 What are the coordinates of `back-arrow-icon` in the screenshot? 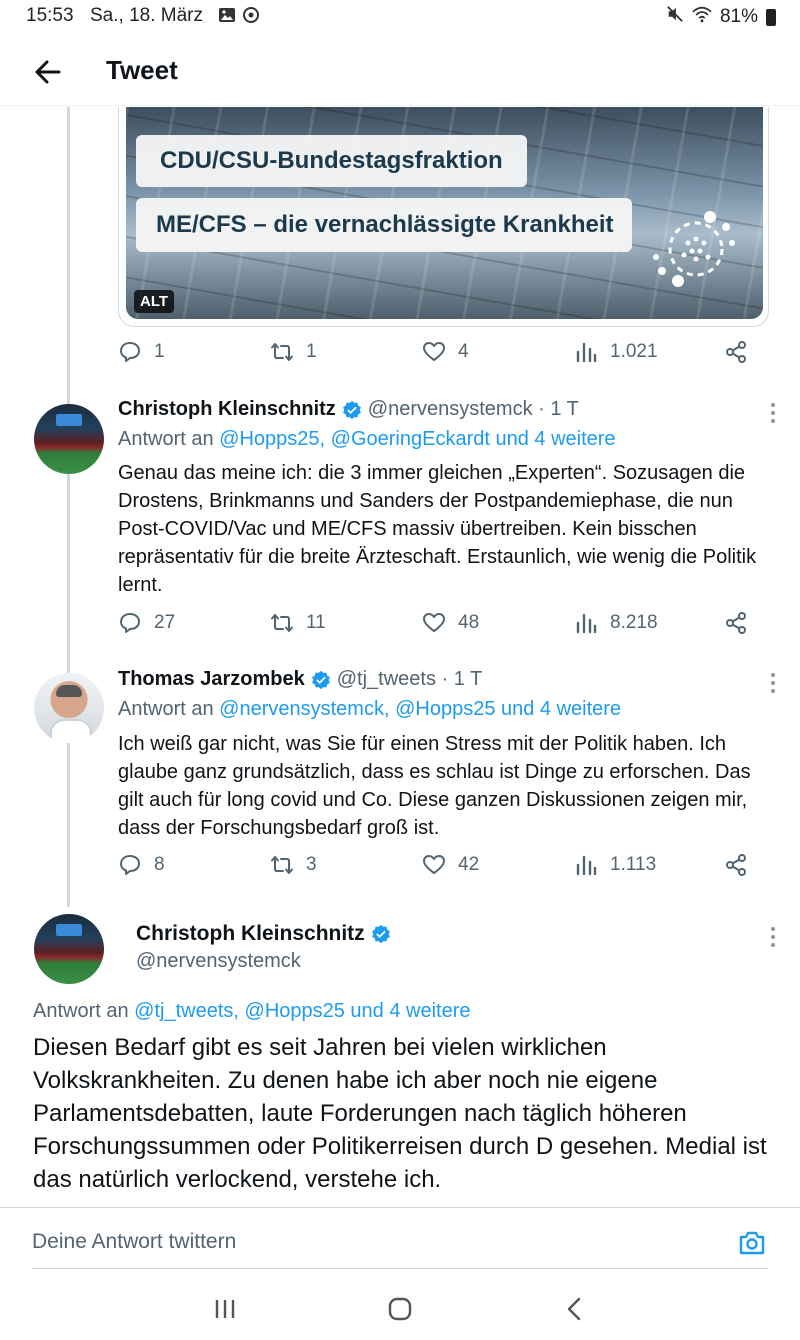 It's located at (48, 72).